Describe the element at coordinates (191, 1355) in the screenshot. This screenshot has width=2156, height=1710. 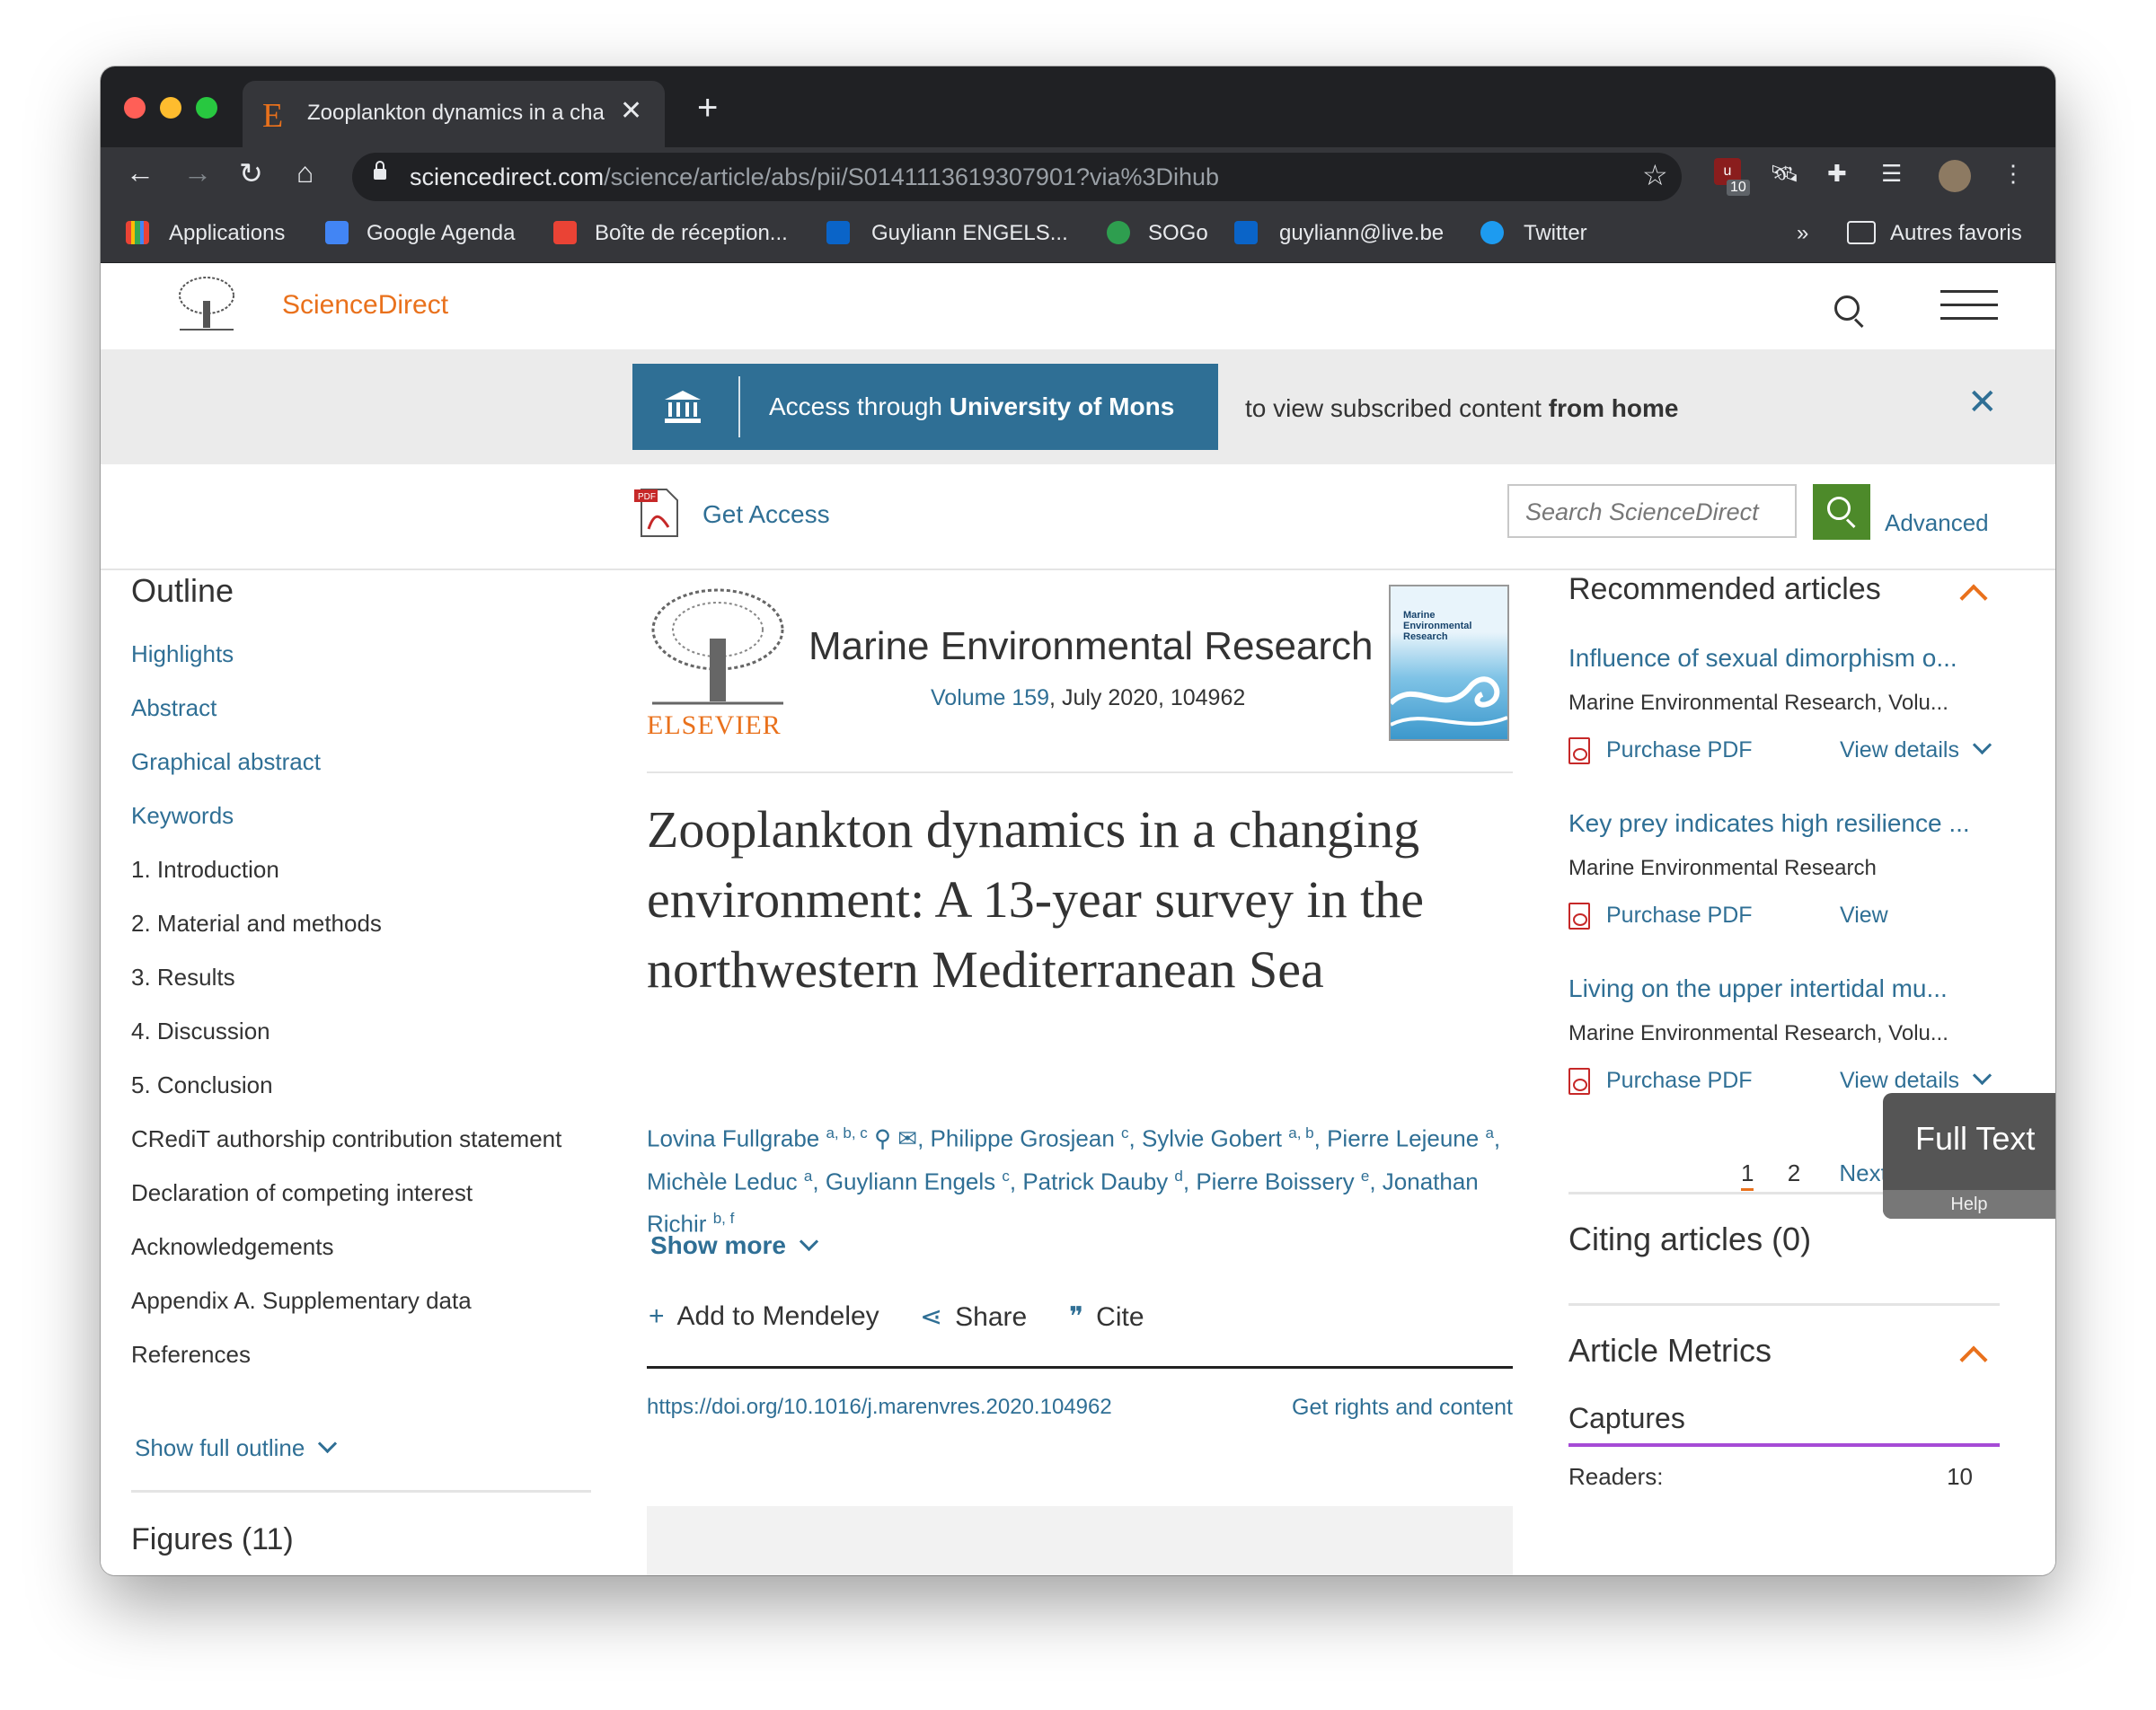
I see `outline-item-references: References` at that location.